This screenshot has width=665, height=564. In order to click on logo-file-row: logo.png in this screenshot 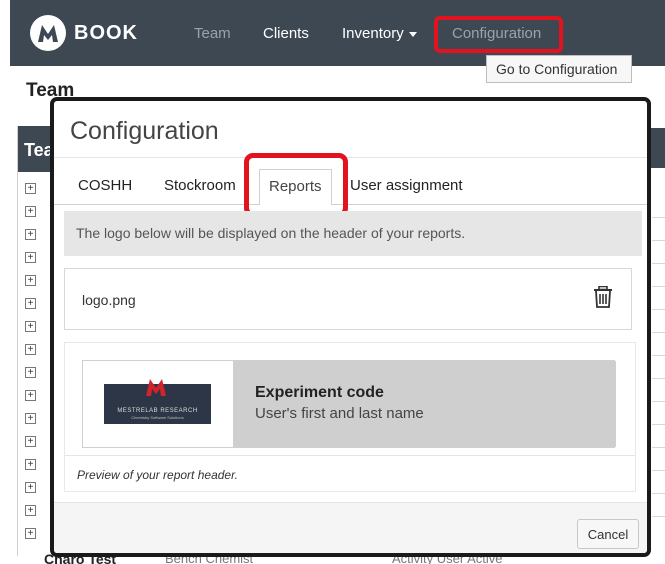, I will do `click(348, 299)`.